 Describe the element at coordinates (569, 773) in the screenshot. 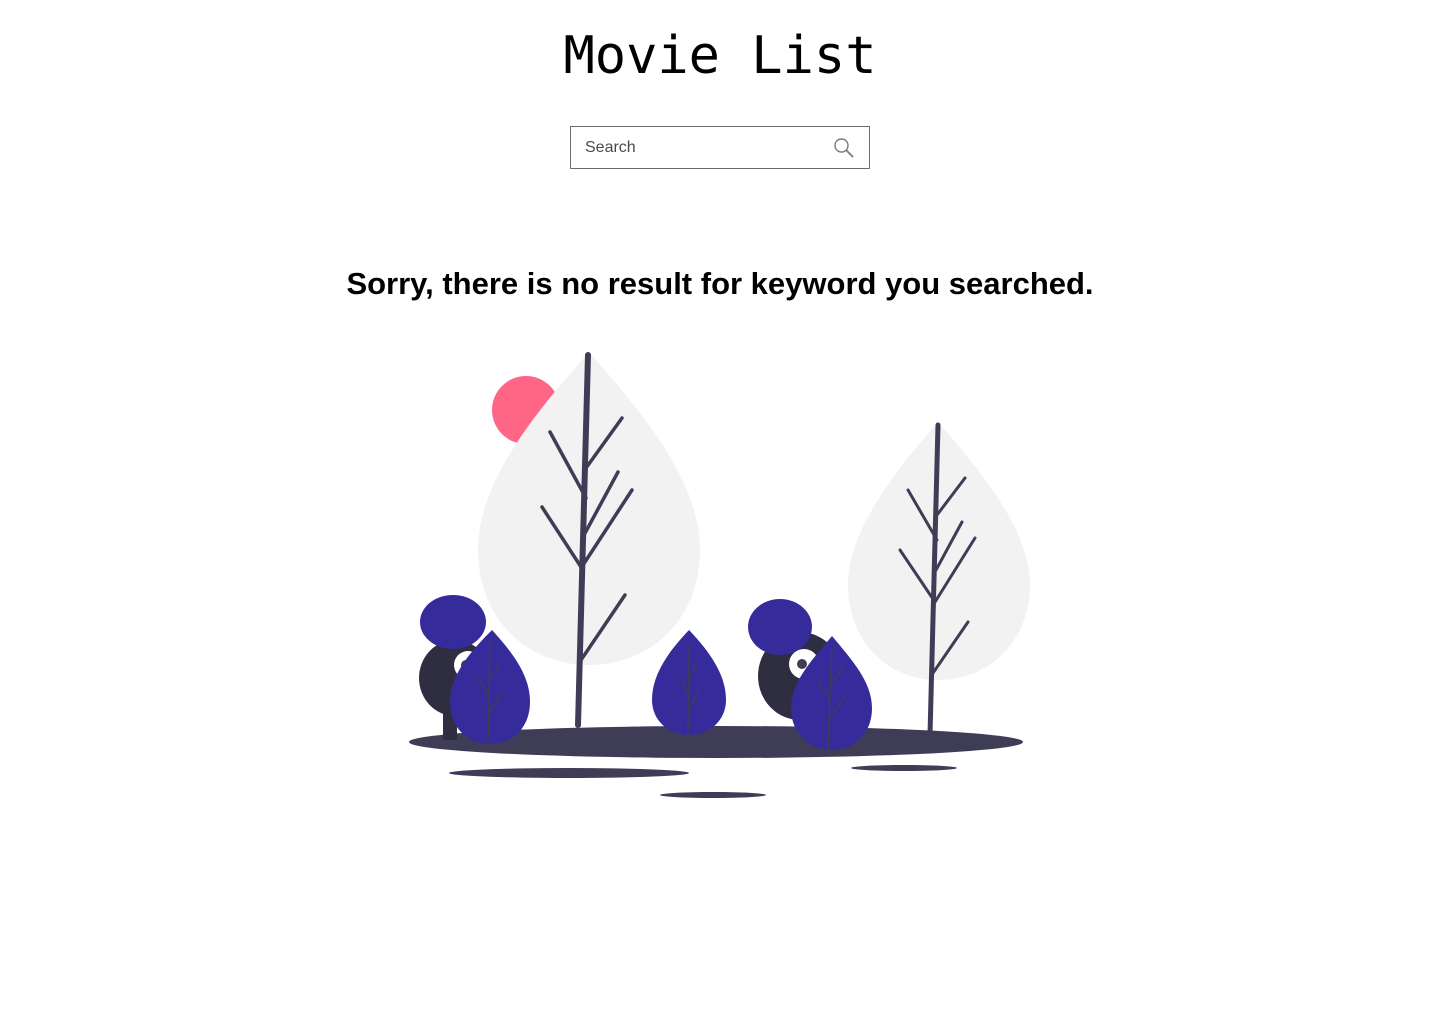

I see `ground-shadow-left` at that location.